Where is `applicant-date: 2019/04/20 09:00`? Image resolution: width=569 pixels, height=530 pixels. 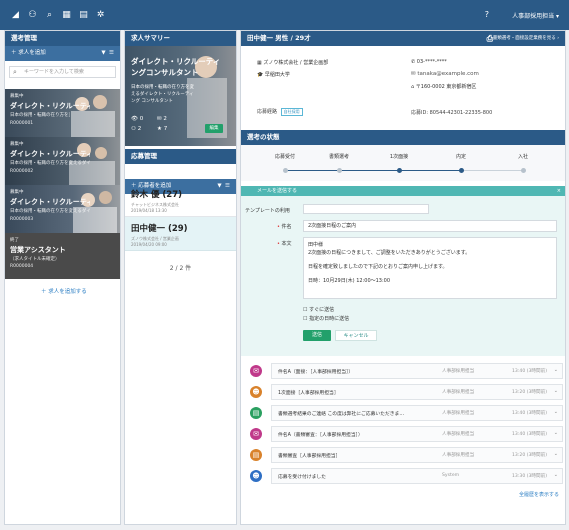 applicant-date: 2019/04/20 09:00 is located at coordinates (149, 244).